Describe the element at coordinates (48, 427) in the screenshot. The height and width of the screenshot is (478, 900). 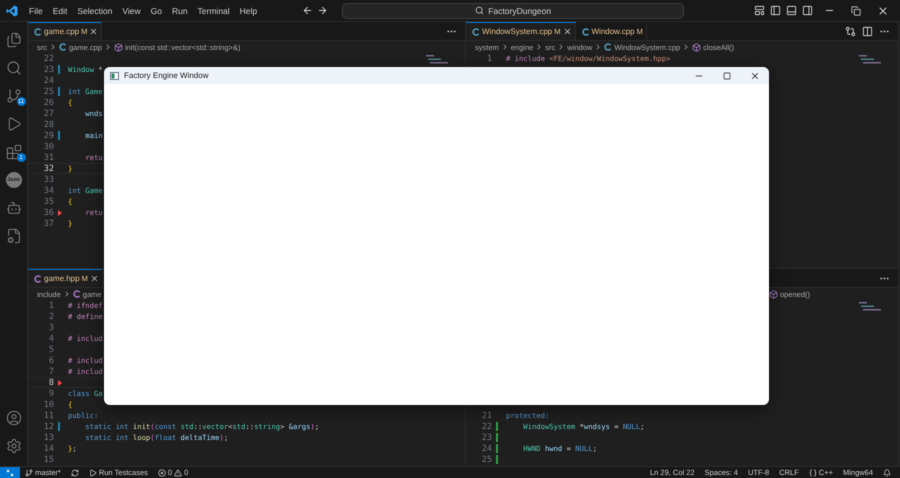
I see `line-number: 12` at that location.